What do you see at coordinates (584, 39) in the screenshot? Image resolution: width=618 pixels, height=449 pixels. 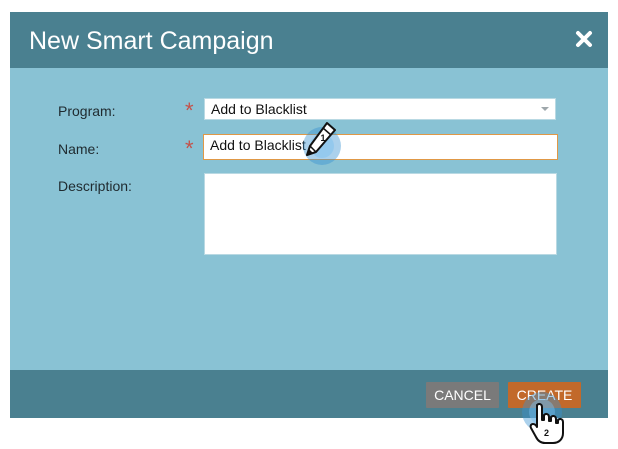 I see `close-icon` at bounding box center [584, 39].